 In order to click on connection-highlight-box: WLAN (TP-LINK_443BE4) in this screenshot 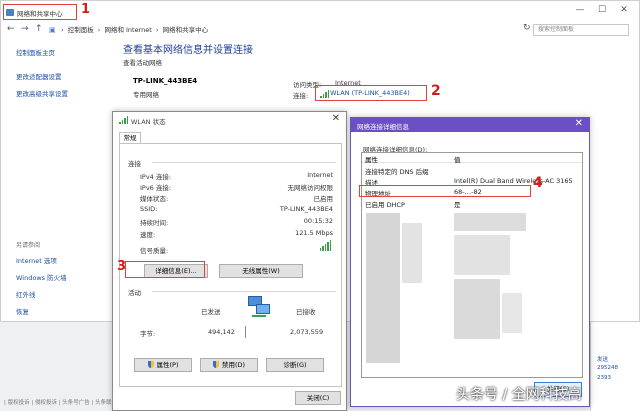, I will do `click(371, 93)`.